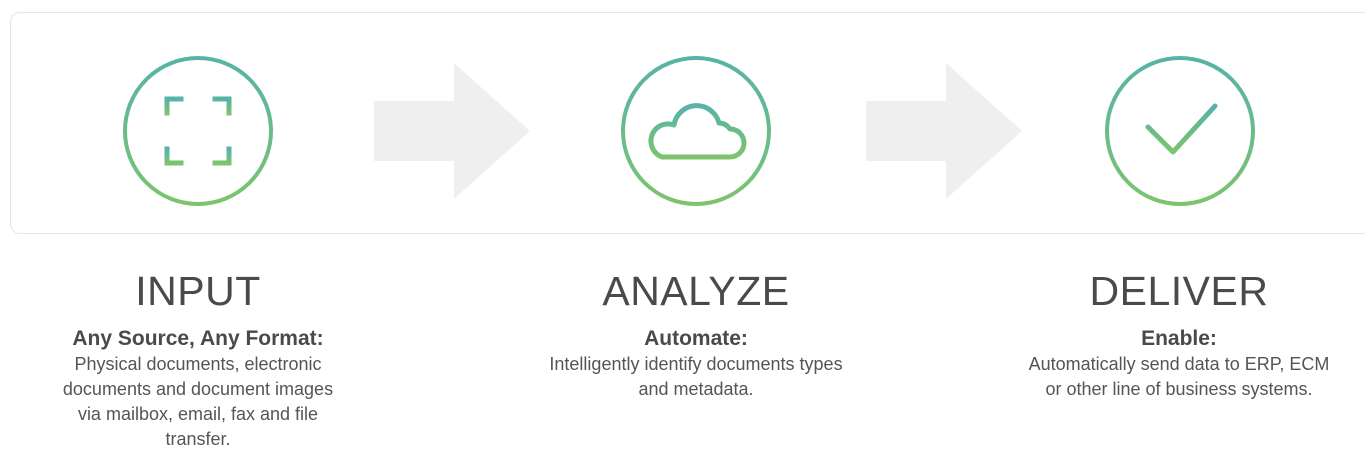 The width and height of the screenshot is (1365, 456). I want to click on step-subtitle: Automate:, so click(696, 338).